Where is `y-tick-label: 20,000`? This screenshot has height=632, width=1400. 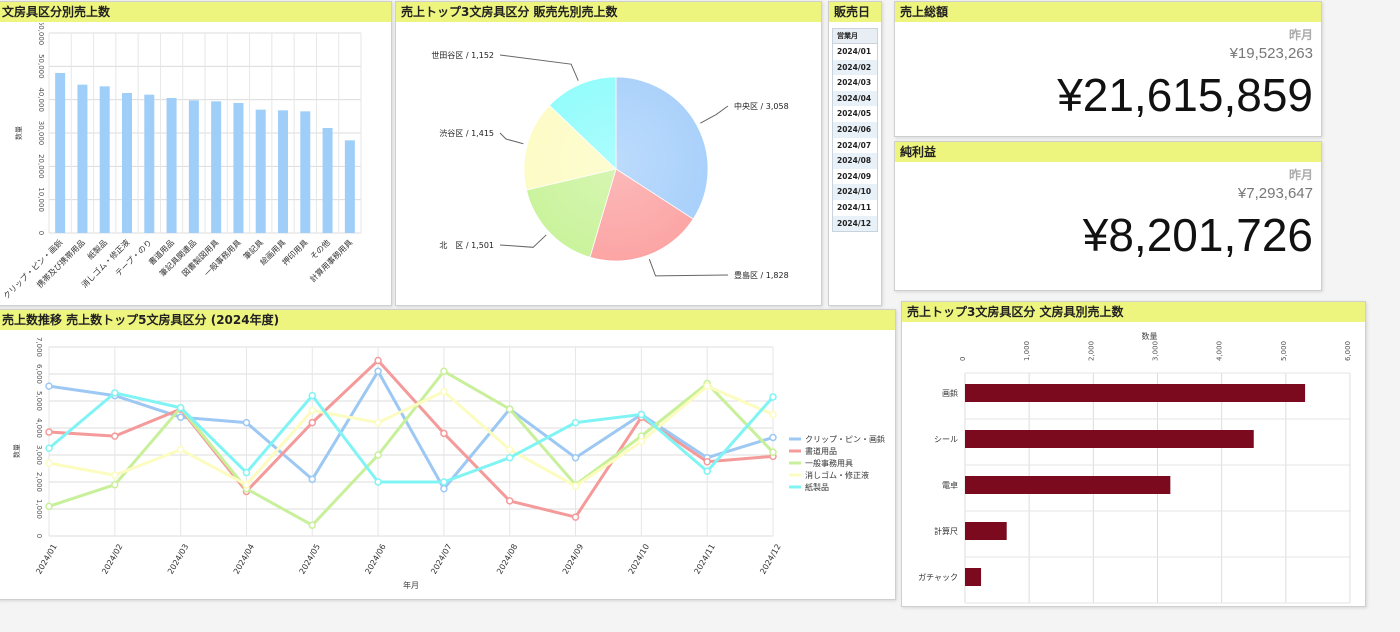
y-tick-label: 20,000 is located at coordinates (41, 166).